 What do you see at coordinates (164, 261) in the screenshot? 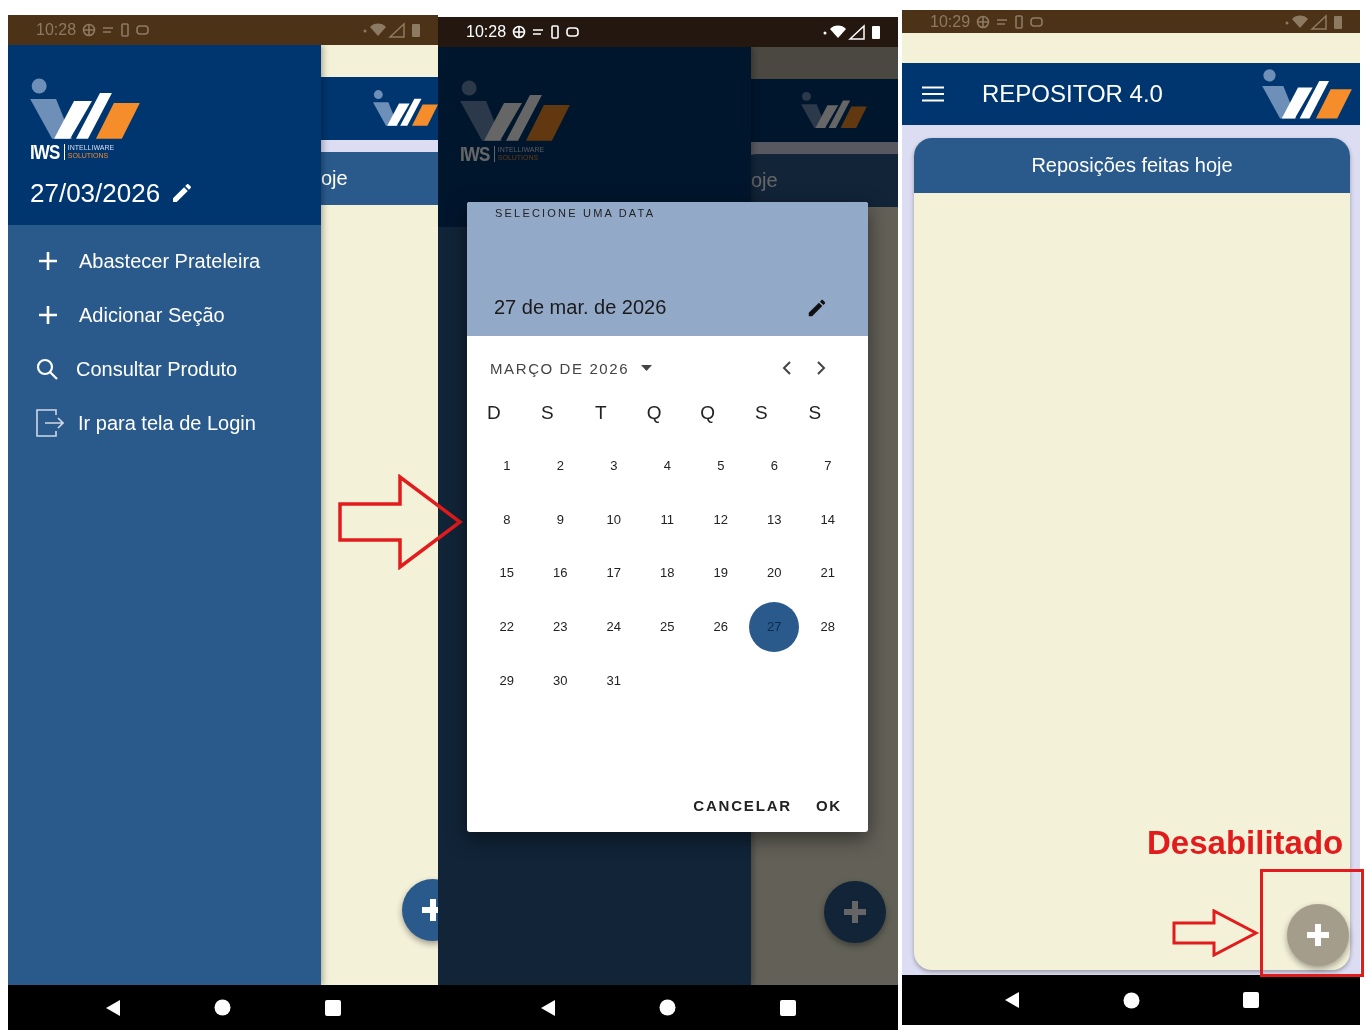
I see `menu-item: Abastecer Prateleira` at bounding box center [164, 261].